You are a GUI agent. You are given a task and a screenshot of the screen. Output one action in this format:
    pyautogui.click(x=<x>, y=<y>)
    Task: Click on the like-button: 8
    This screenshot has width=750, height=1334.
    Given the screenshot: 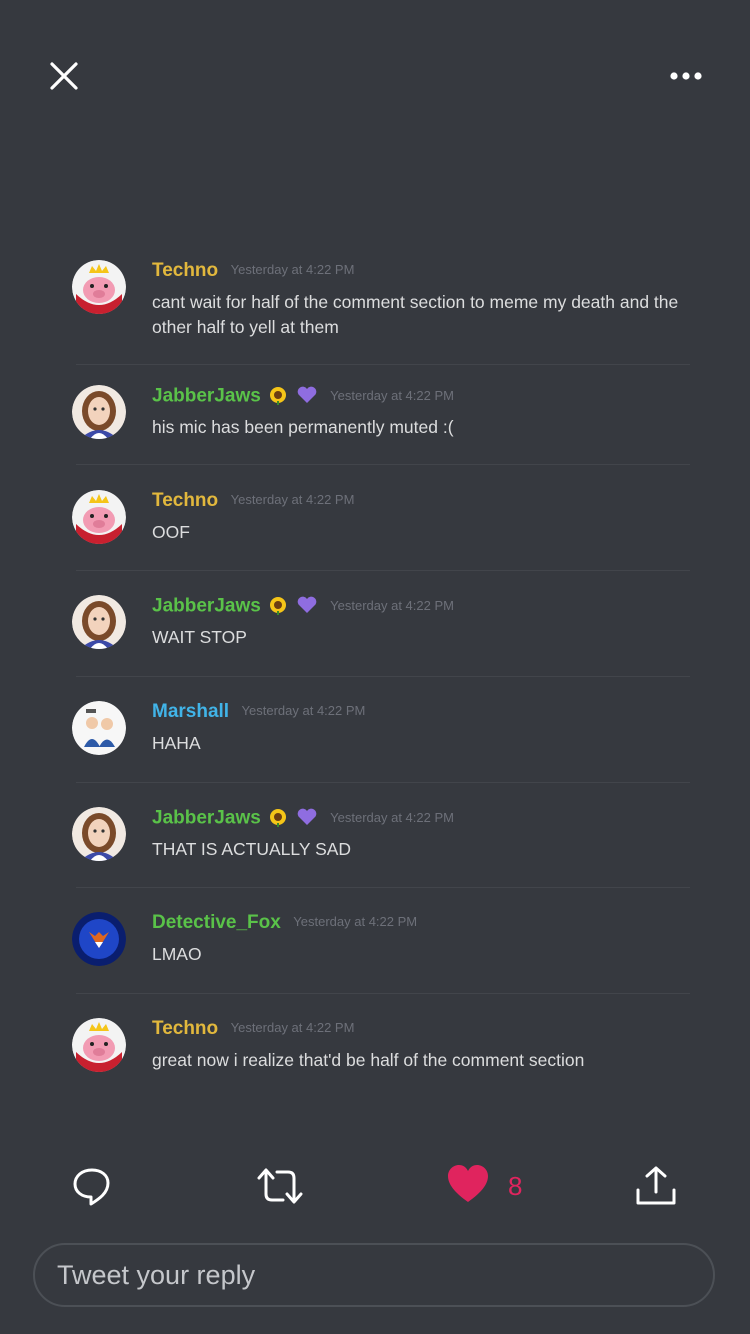 What is the action you would take?
    pyautogui.click(x=484, y=1186)
    